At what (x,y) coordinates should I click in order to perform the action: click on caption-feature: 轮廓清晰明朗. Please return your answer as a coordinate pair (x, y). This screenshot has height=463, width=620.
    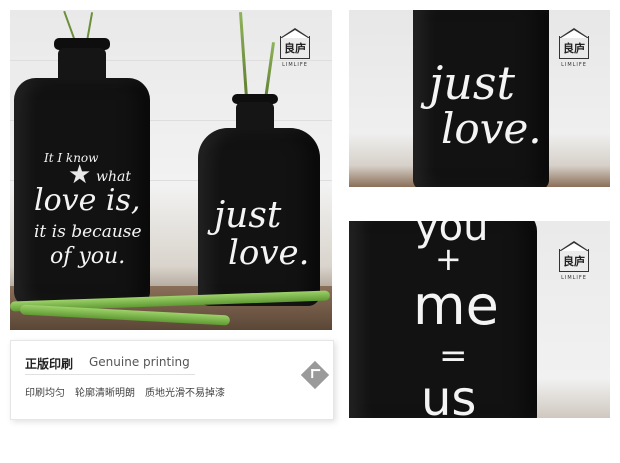
    Looking at the image, I should click on (105, 393).